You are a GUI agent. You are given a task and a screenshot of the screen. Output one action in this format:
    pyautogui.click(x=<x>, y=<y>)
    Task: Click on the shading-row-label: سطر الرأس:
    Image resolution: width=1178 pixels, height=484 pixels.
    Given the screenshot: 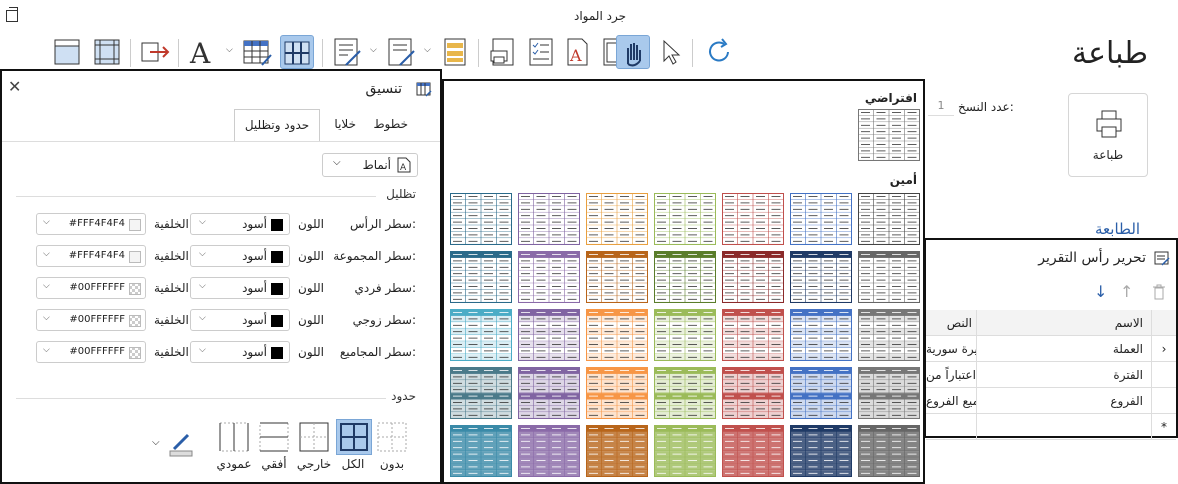 What is the action you would take?
    pyautogui.click(x=383, y=224)
    